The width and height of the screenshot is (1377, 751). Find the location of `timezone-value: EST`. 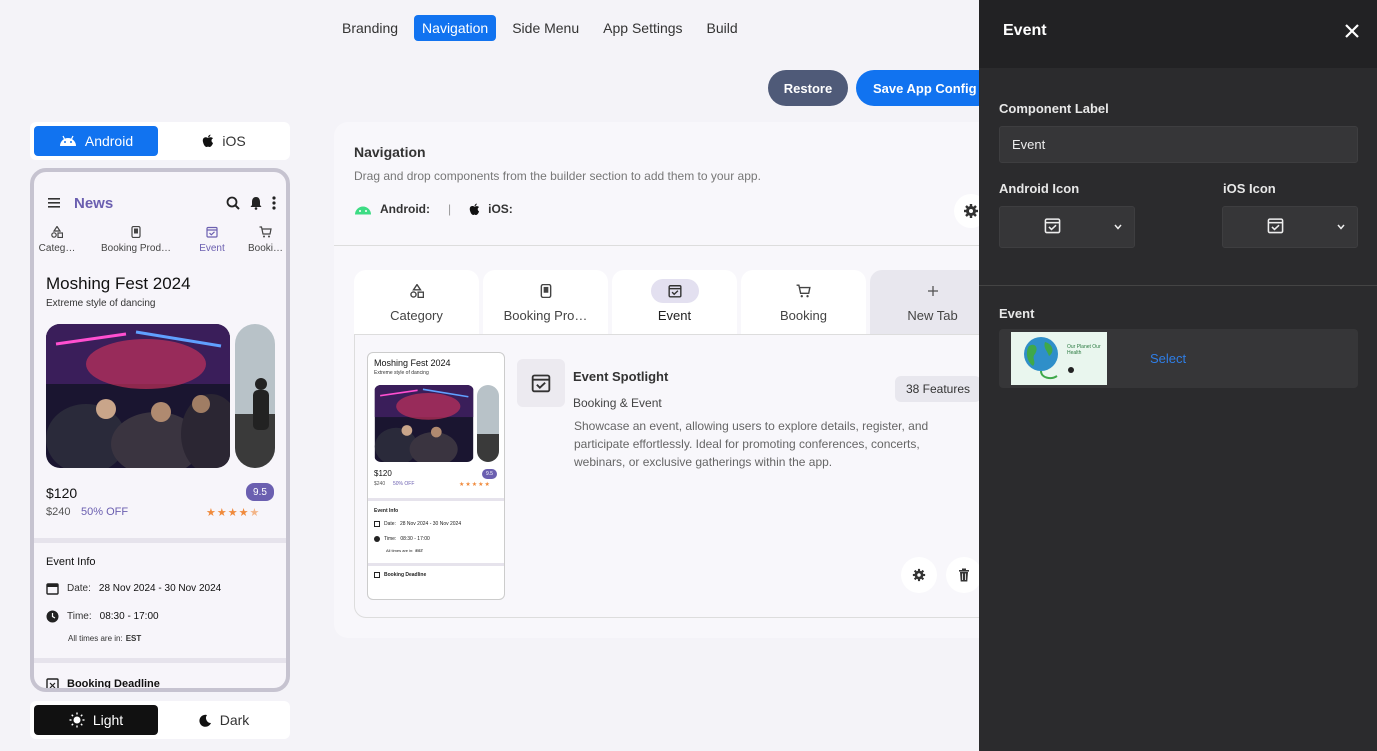

timezone-value: EST is located at coordinates (133, 638).